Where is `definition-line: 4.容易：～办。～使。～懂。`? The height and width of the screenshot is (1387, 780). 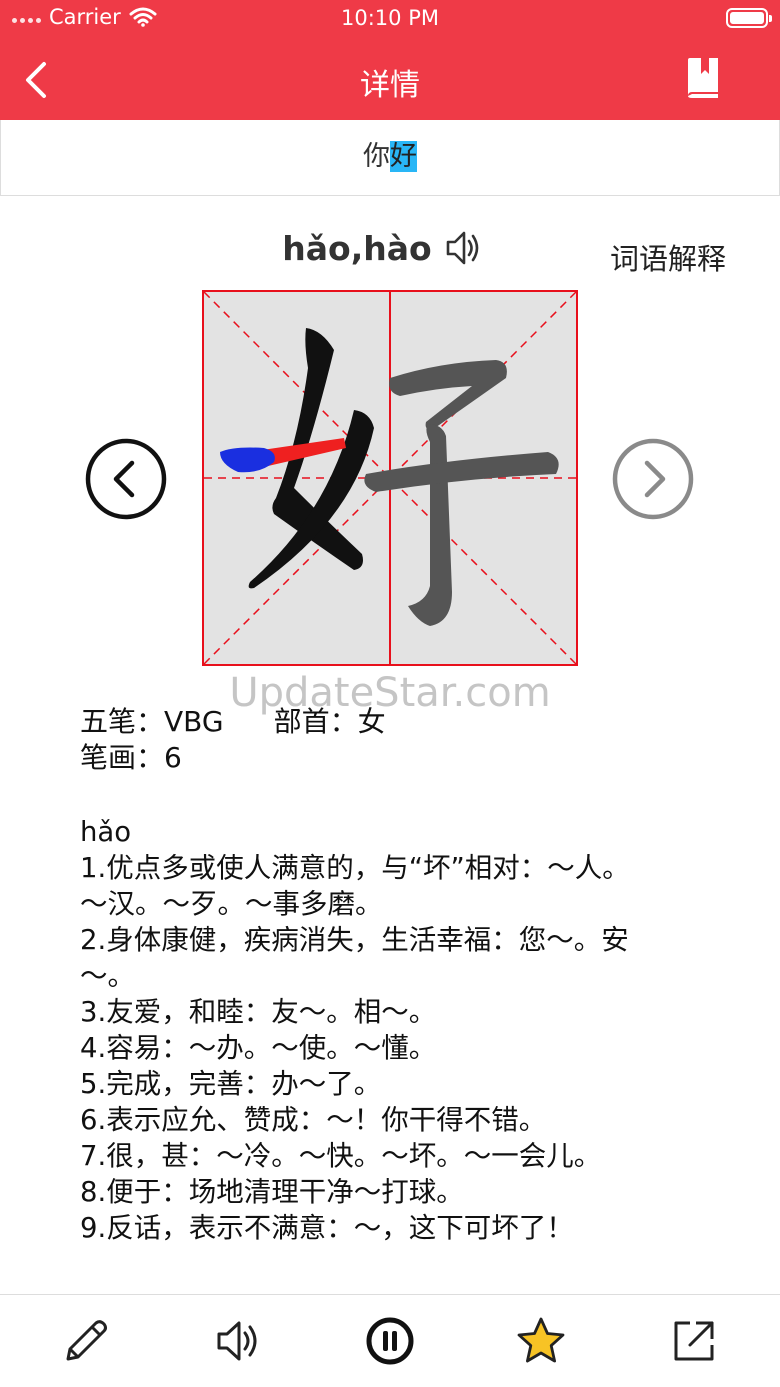 definition-line: 4.容易：～办。～使。～懂。 is located at coordinates (258, 1048).